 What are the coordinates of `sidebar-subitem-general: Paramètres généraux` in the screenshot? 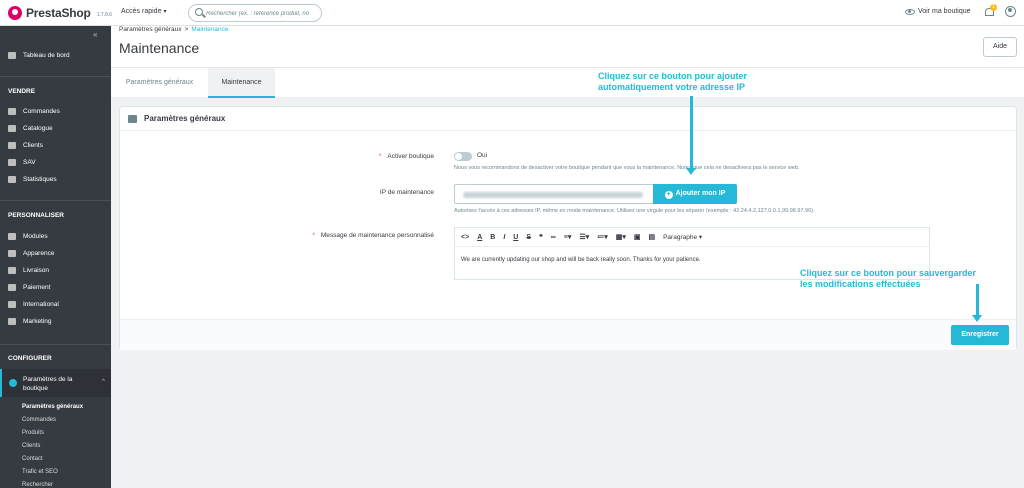 It's located at (52, 407).